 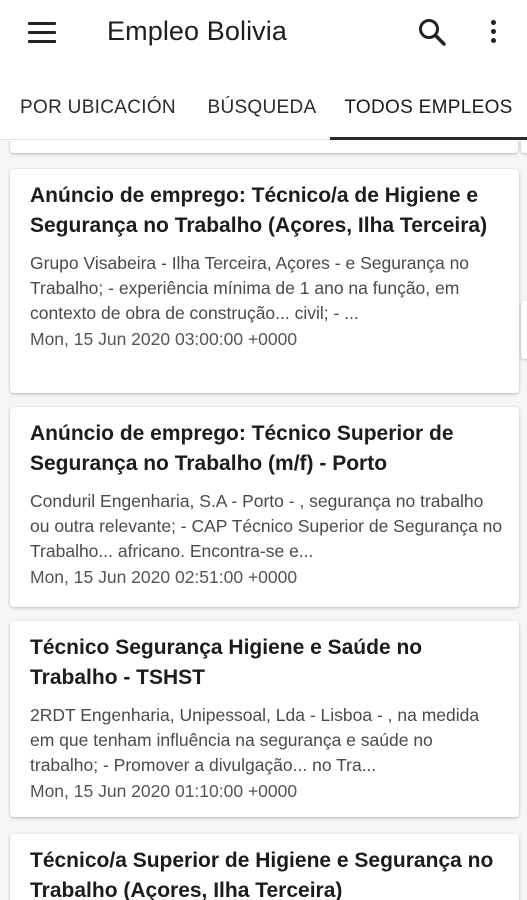 What do you see at coordinates (197, 31) in the screenshot?
I see `app-title: Empleo Bolivia` at bounding box center [197, 31].